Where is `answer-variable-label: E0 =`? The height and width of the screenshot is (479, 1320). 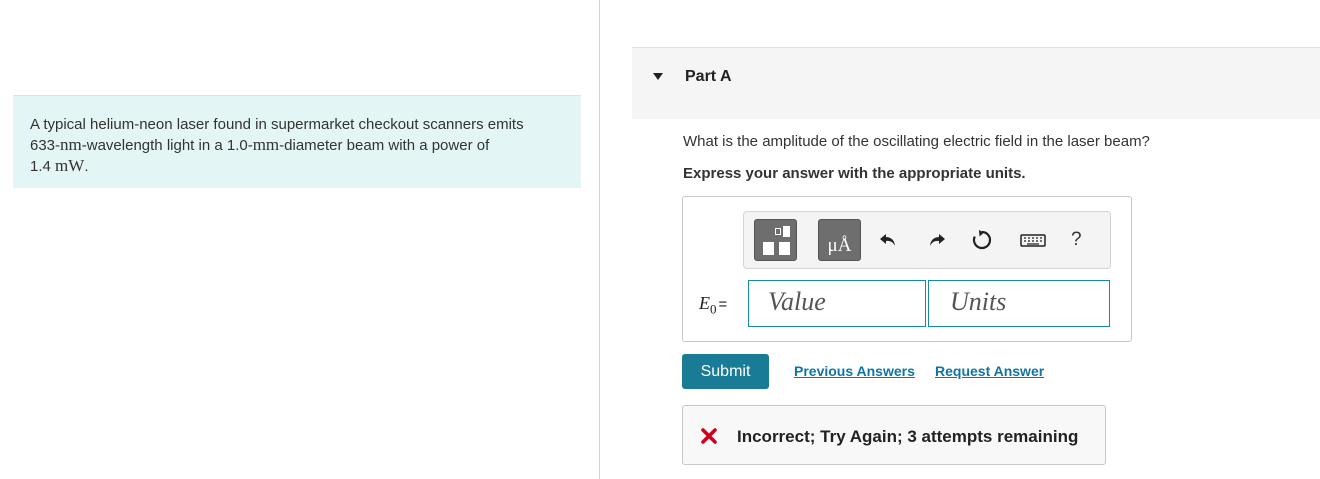
answer-variable-label: E0 = is located at coordinates (713, 305).